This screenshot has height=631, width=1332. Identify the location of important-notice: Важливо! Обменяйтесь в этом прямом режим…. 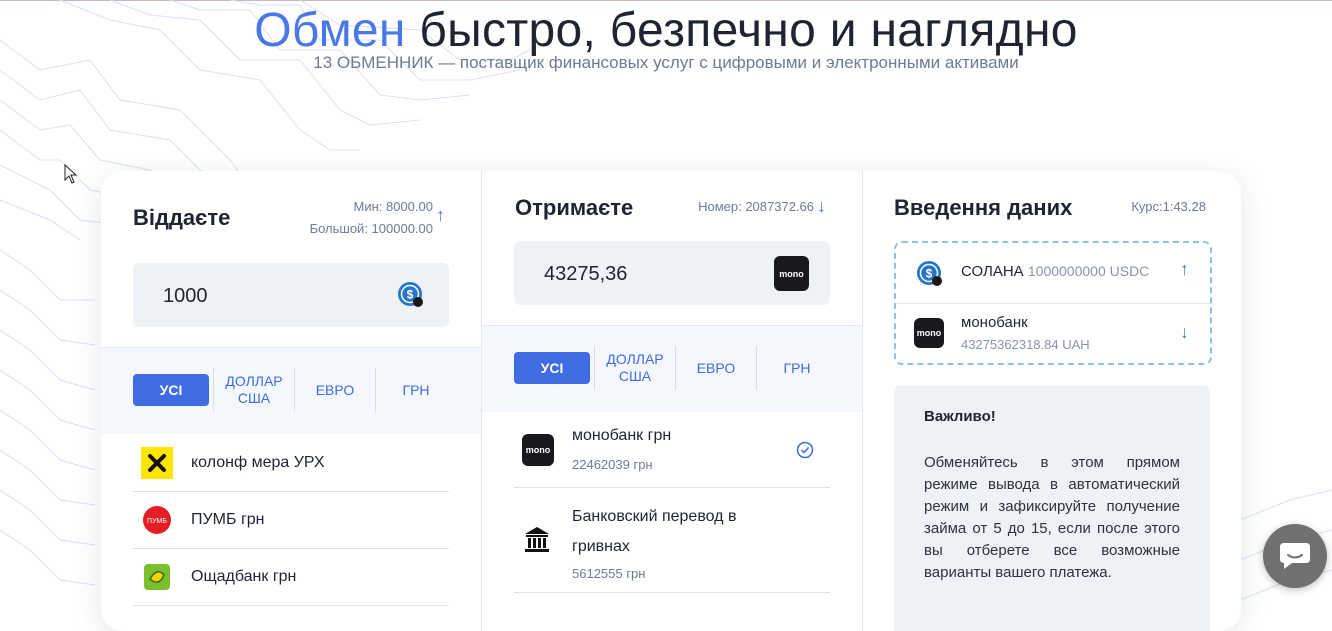
(1052, 508).